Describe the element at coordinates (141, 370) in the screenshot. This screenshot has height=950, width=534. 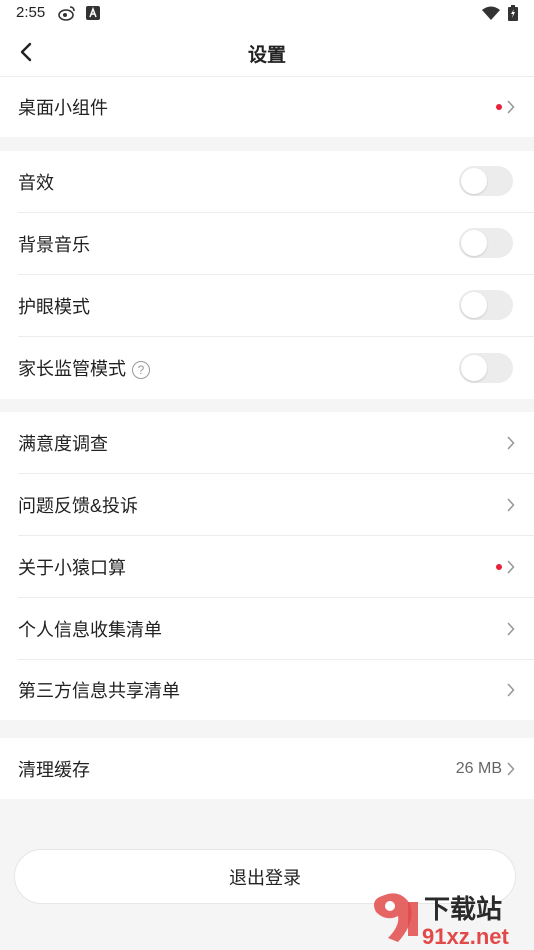
I see `help-icon: ?` at that location.